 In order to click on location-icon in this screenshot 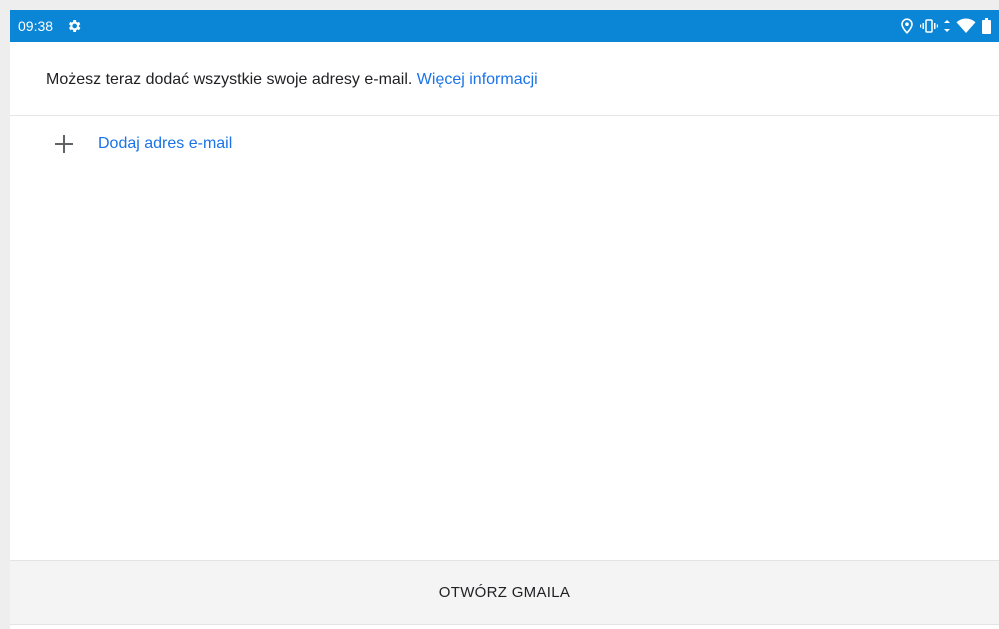, I will do `click(907, 26)`.